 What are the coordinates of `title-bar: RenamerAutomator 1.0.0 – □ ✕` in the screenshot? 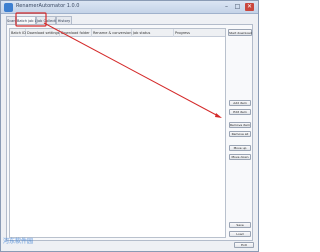 It's located at (129, 7).